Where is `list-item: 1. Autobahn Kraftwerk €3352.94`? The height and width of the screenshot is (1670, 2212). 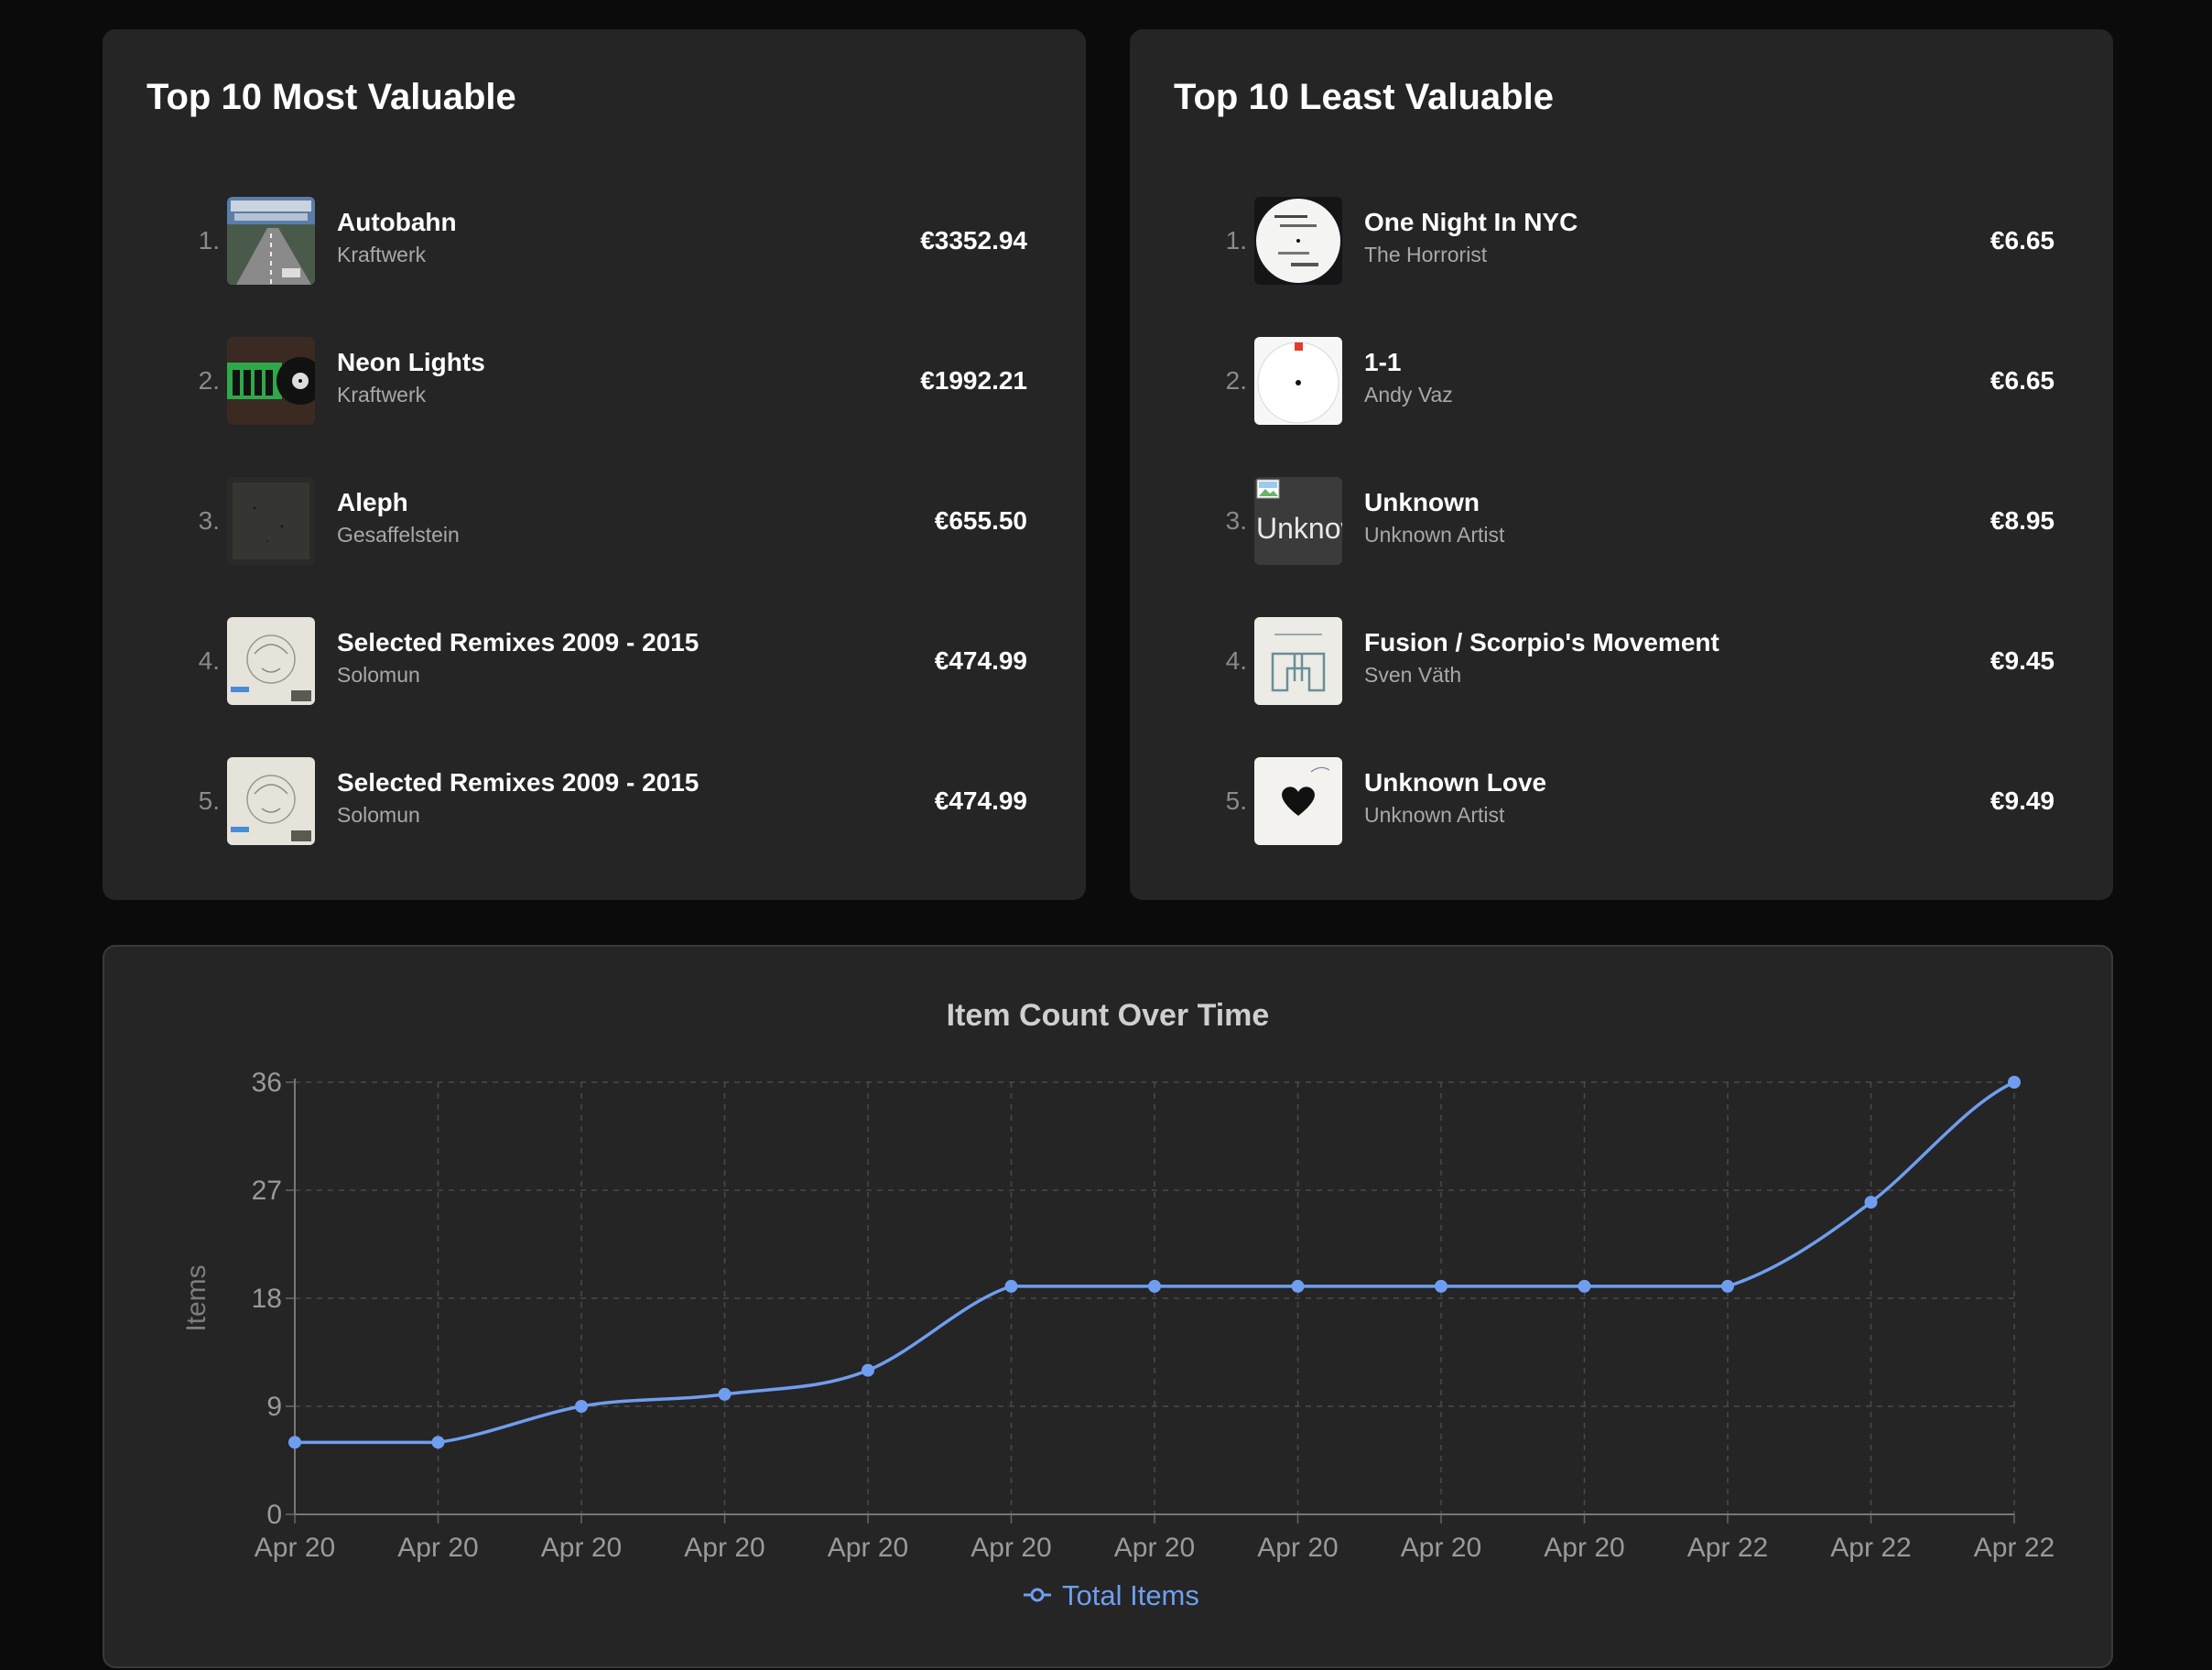
list-item: 1. Autobahn Kraftwerk €3352.94 is located at coordinates (594, 241).